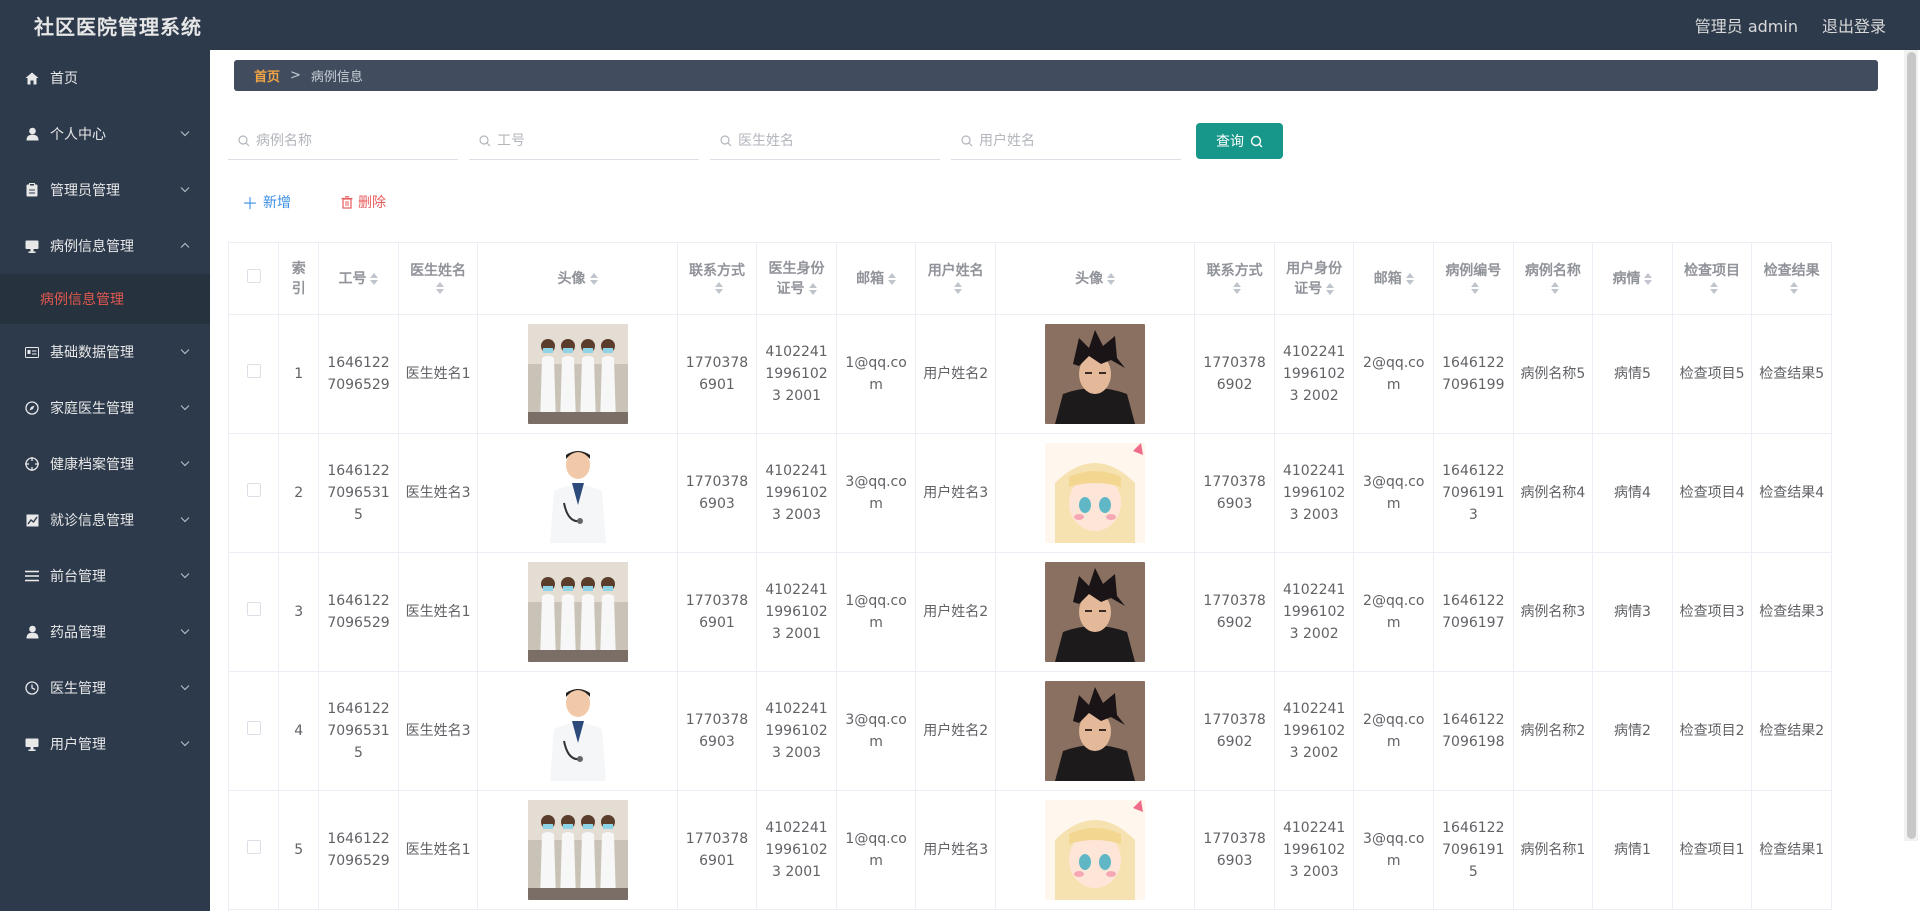 The image size is (1920, 911). Describe the element at coordinates (1256, 141) in the screenshot. I see `search-icon` at that location.